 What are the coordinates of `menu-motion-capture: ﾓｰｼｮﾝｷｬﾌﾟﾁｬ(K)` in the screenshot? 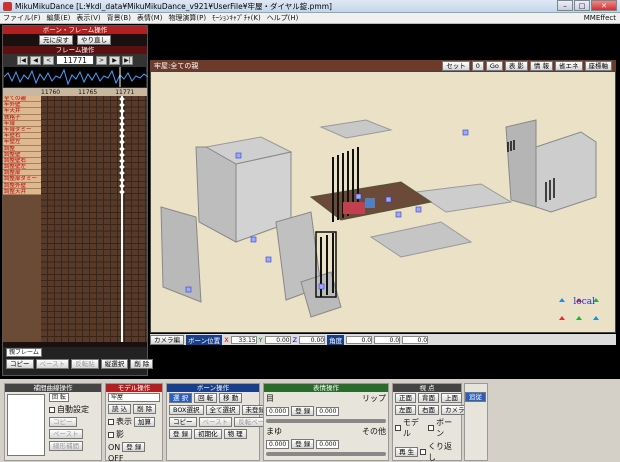 It's located at (236, 18).